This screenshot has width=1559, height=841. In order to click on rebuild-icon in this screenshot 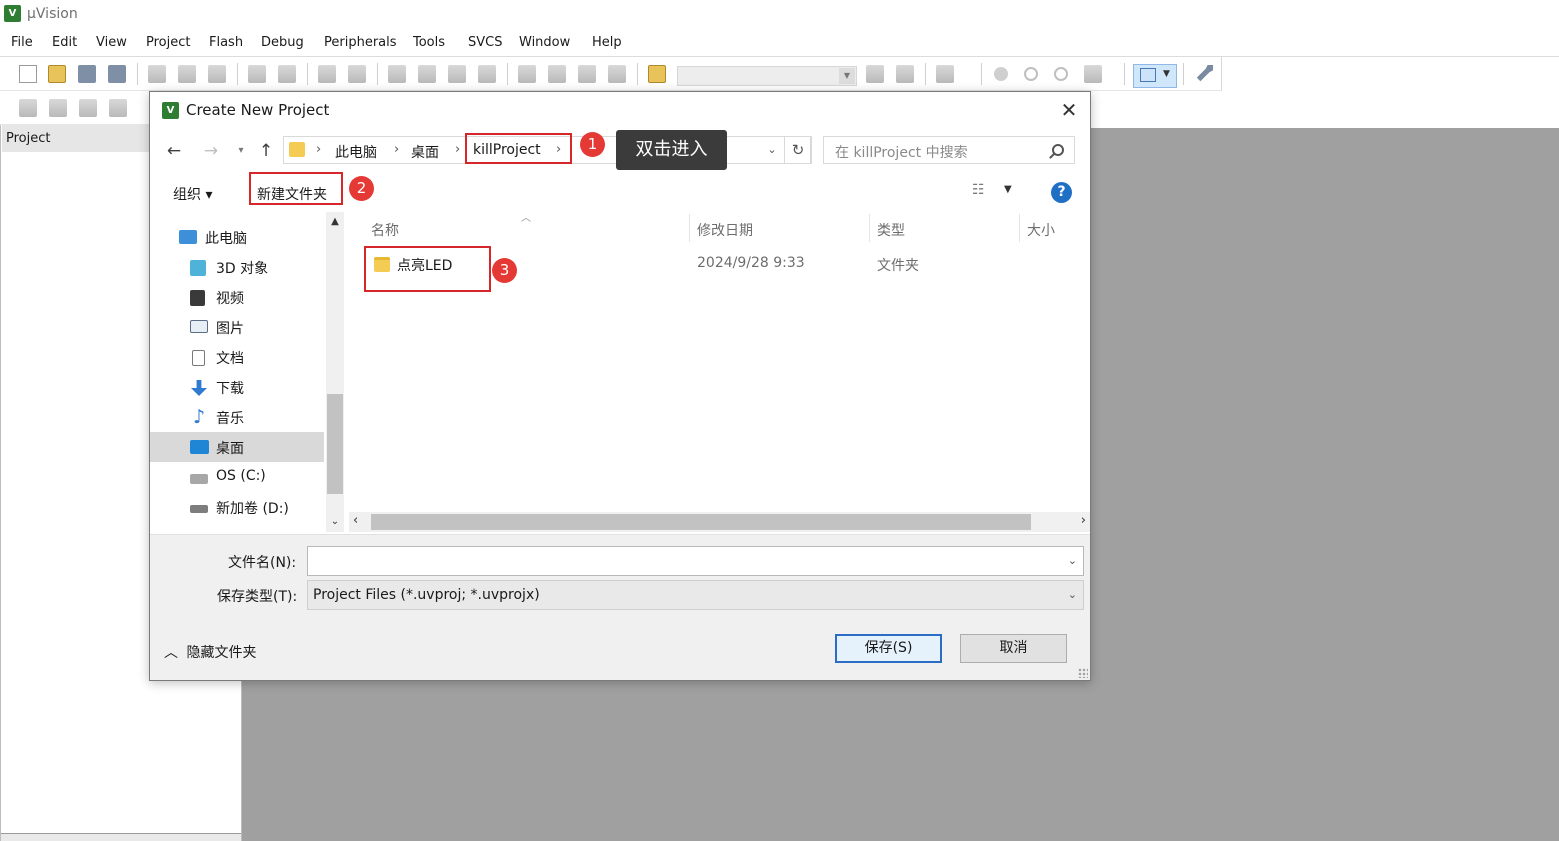, I will do `click(88, 108)`.